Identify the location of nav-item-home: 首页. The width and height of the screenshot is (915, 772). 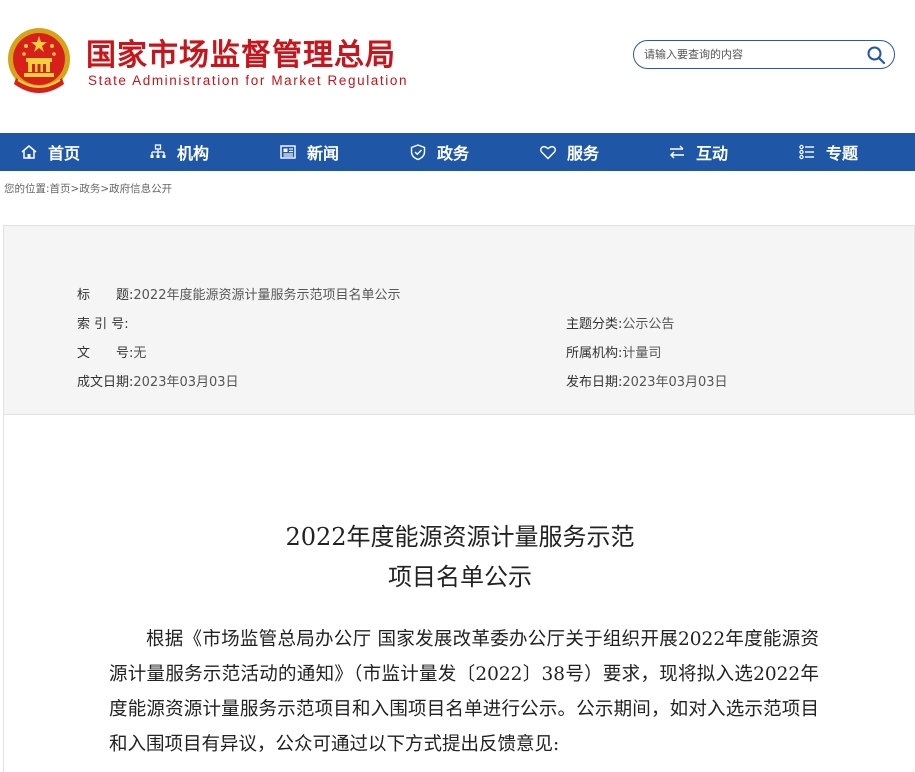
(50, 152).